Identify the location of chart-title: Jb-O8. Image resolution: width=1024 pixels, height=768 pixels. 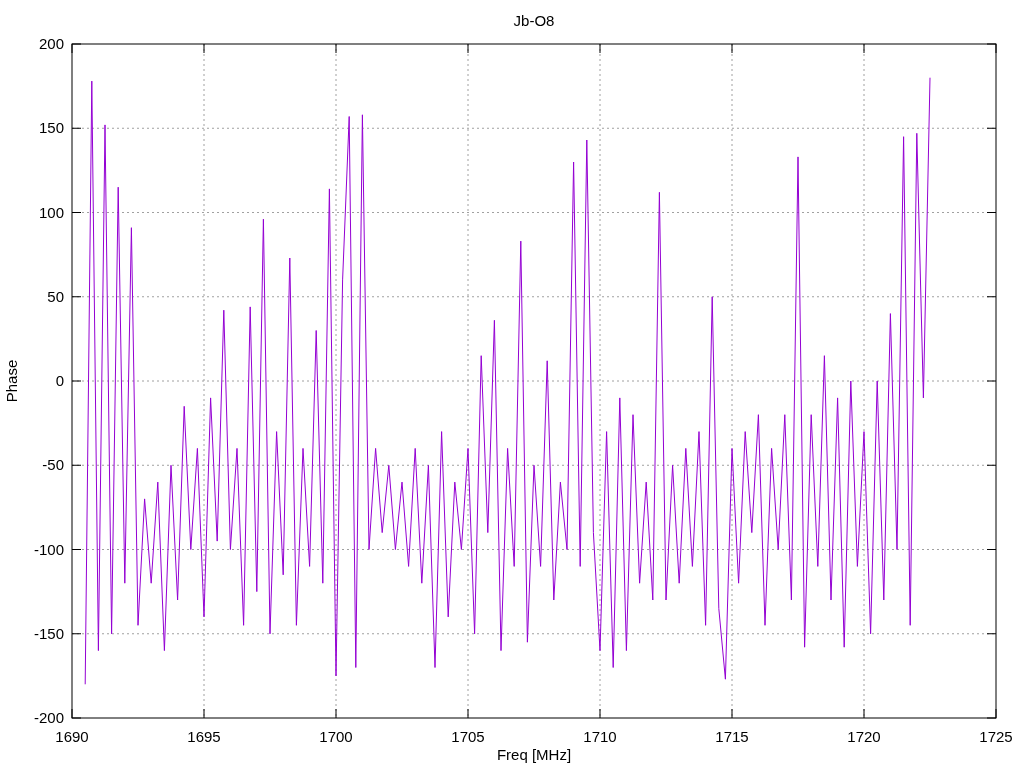
(534, 20).